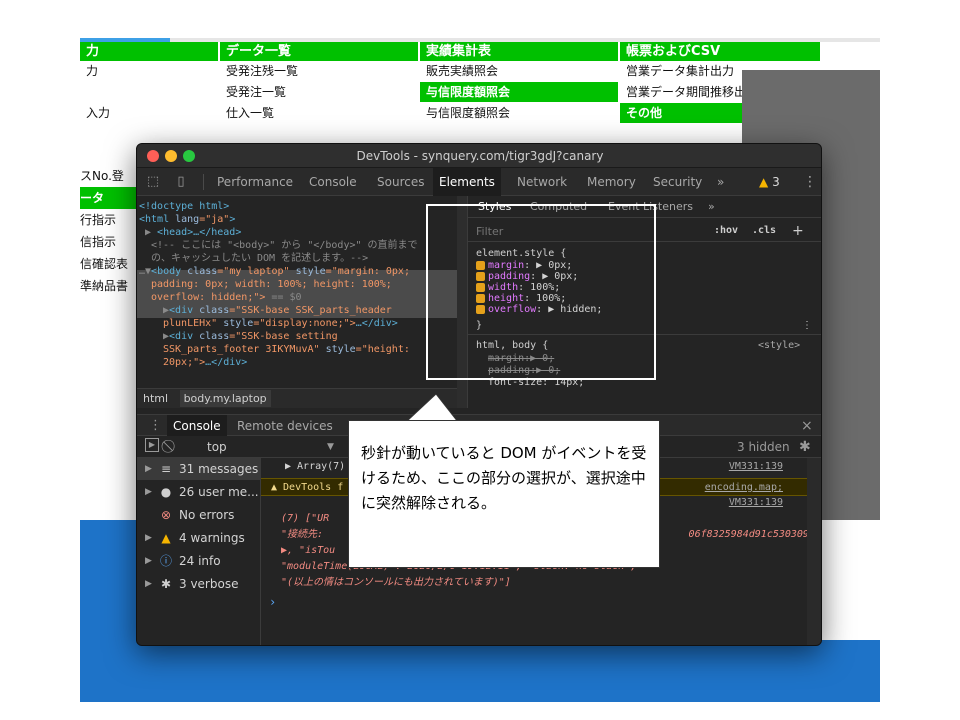 This screenshot has height=720, width=960. Describe the element at coordinates (225, 398) in the screenshot. I see `breadcrumb-body: body.my.laptop` at that location.